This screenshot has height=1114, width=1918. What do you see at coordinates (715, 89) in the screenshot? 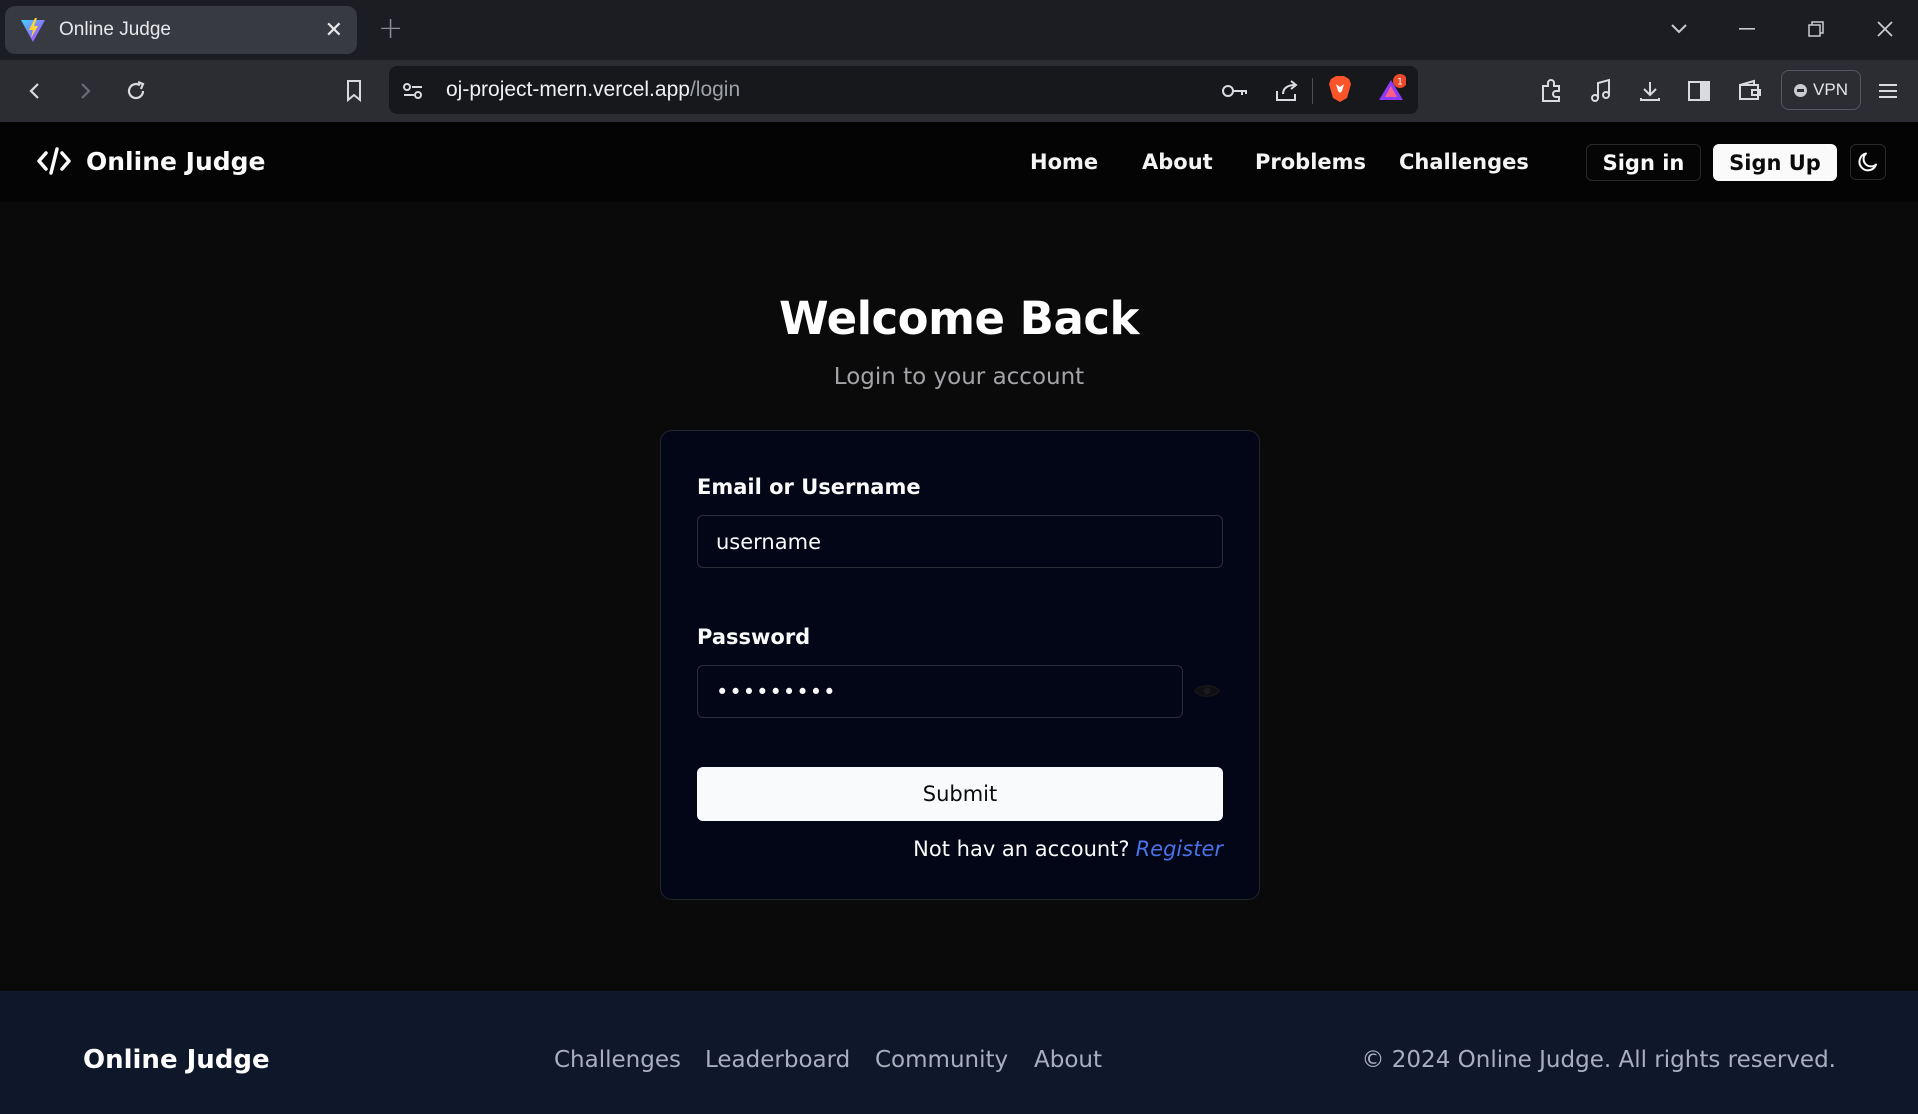
I see `url-path: /login` at bounding box center [715, 89].